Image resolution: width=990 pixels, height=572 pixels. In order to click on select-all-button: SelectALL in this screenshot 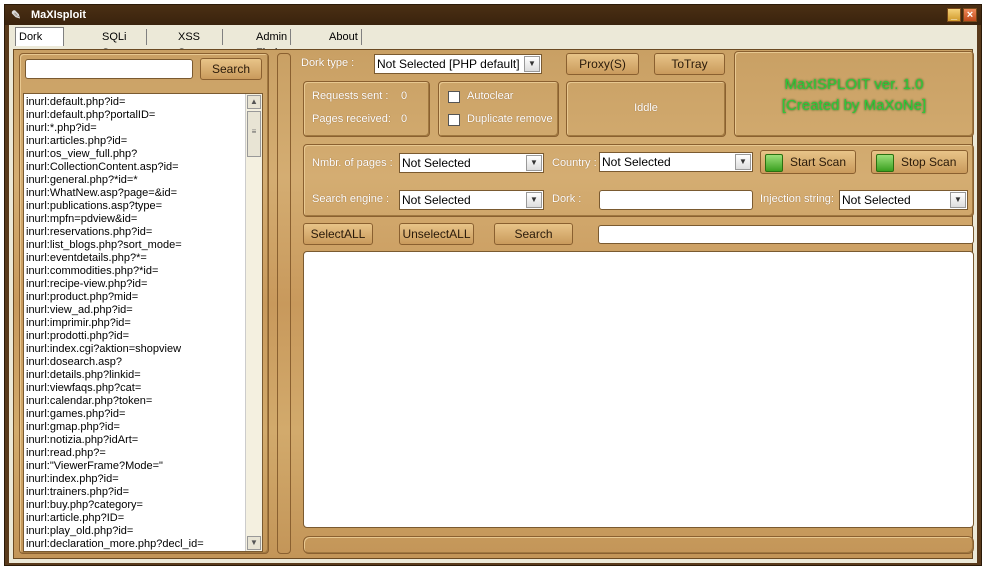, I will do `click(338, 234)`.